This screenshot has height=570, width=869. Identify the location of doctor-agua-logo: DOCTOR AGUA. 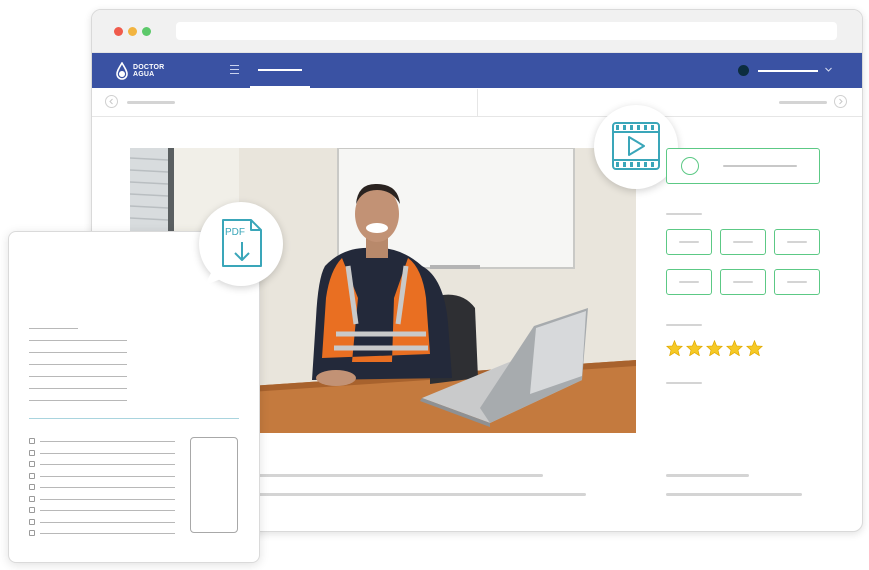
(139, 71).